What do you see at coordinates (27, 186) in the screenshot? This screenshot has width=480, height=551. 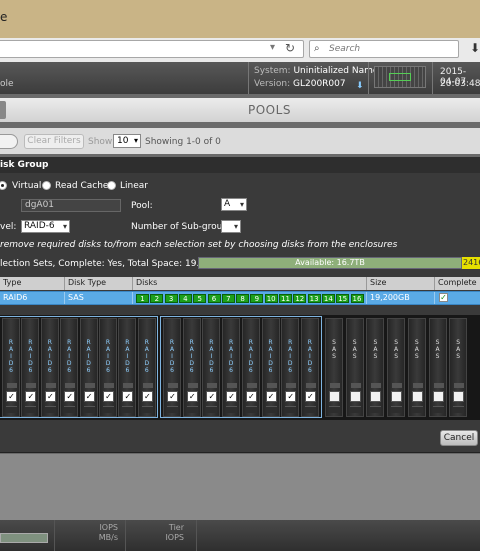 I see `radio-virtual-label: Virtual` at bounding box center [27, 186].